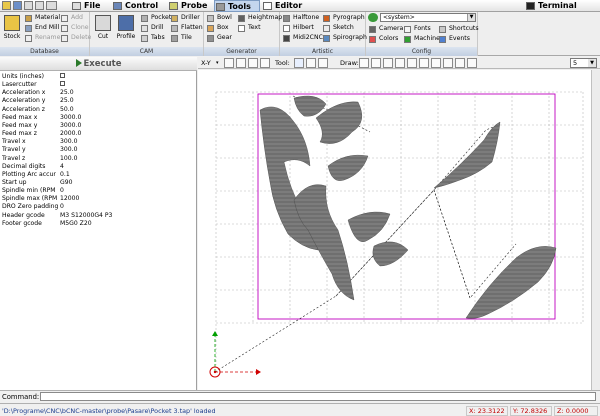 Image resolution: width=600 pixels, height=416 pixels. Describe the element at coordinates (311, 63) in the screenshot. I see `pan-tool-icon` at that location.